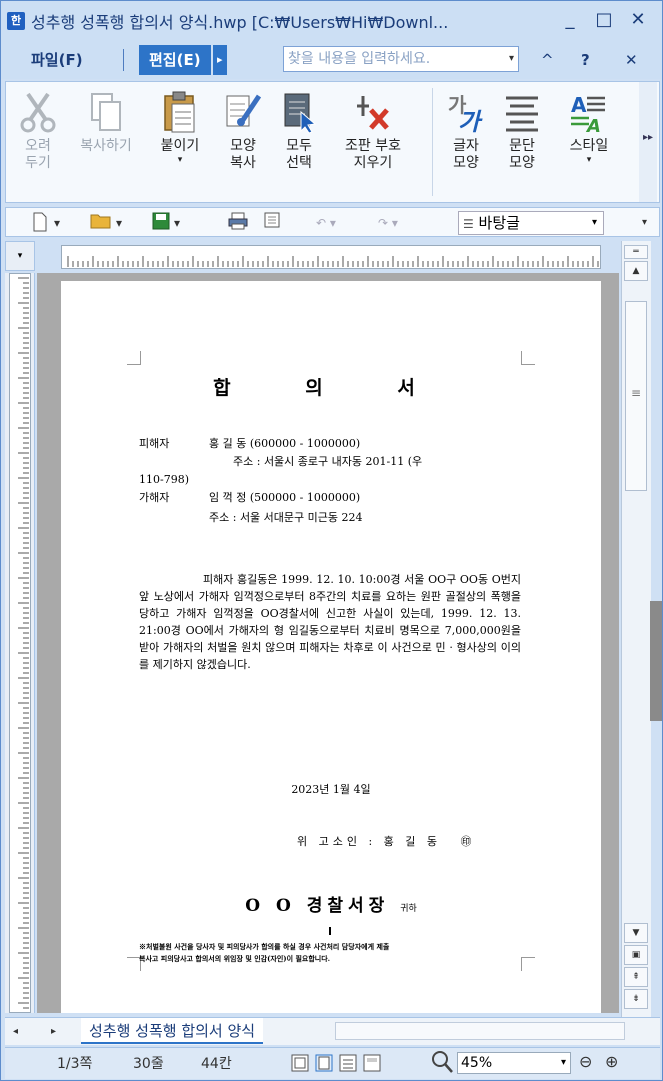 This screenshot has width=663, height=1081. I want to click on tab-next-icon: ▸, so click(53, 1032).